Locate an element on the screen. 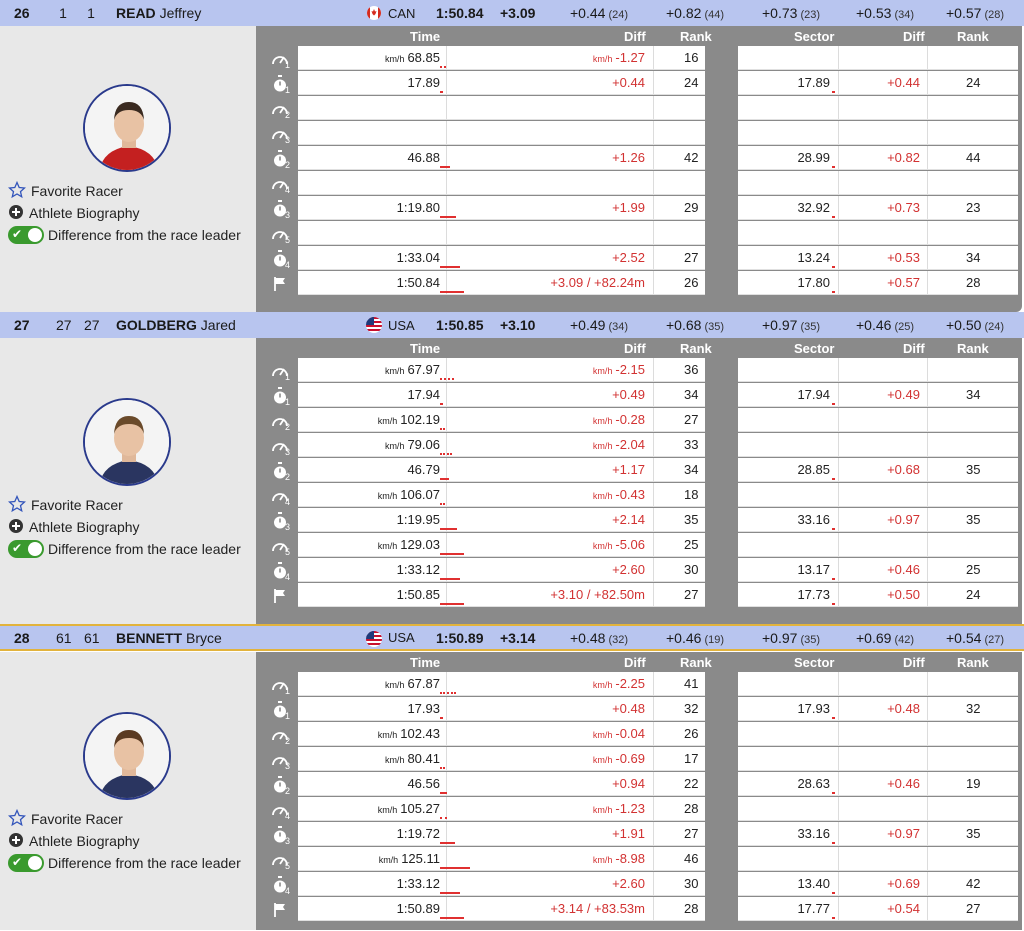 The height and width of the screenshot is (931, 1024). racer-name: BENNETT Bryce is located at coordinates (169, 638).